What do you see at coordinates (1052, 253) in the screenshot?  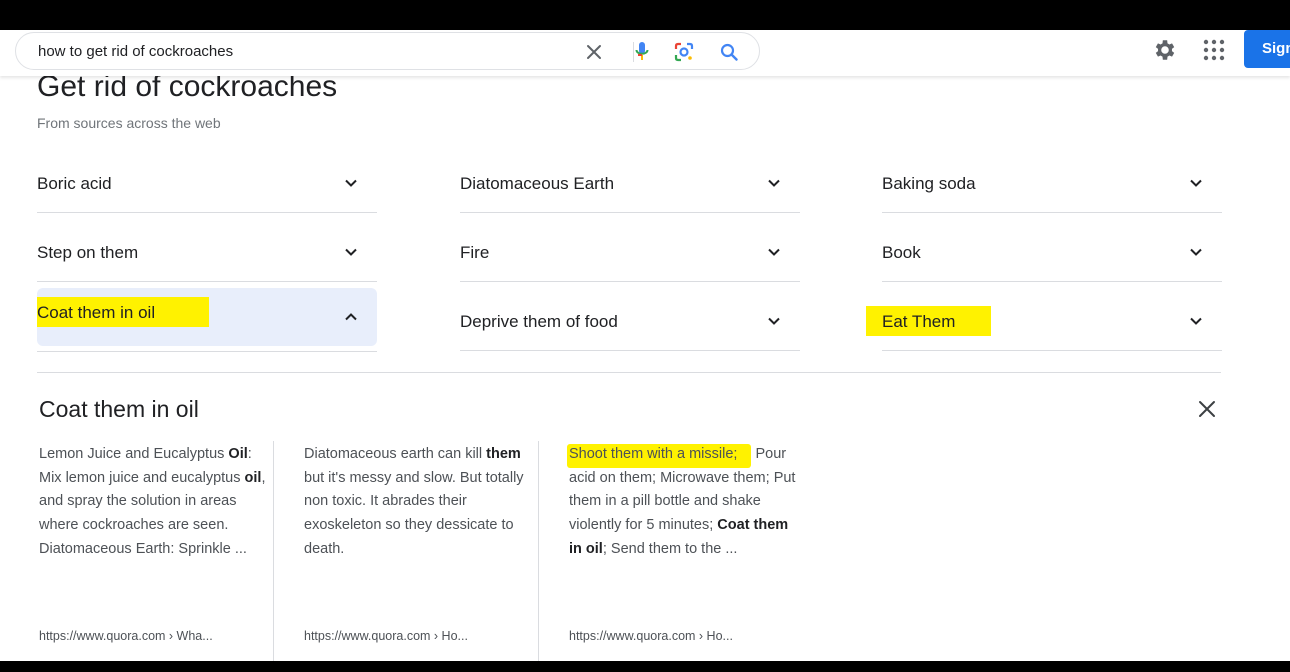 I see `accordion-item-book: Book` at bounding box center [1052, 253].